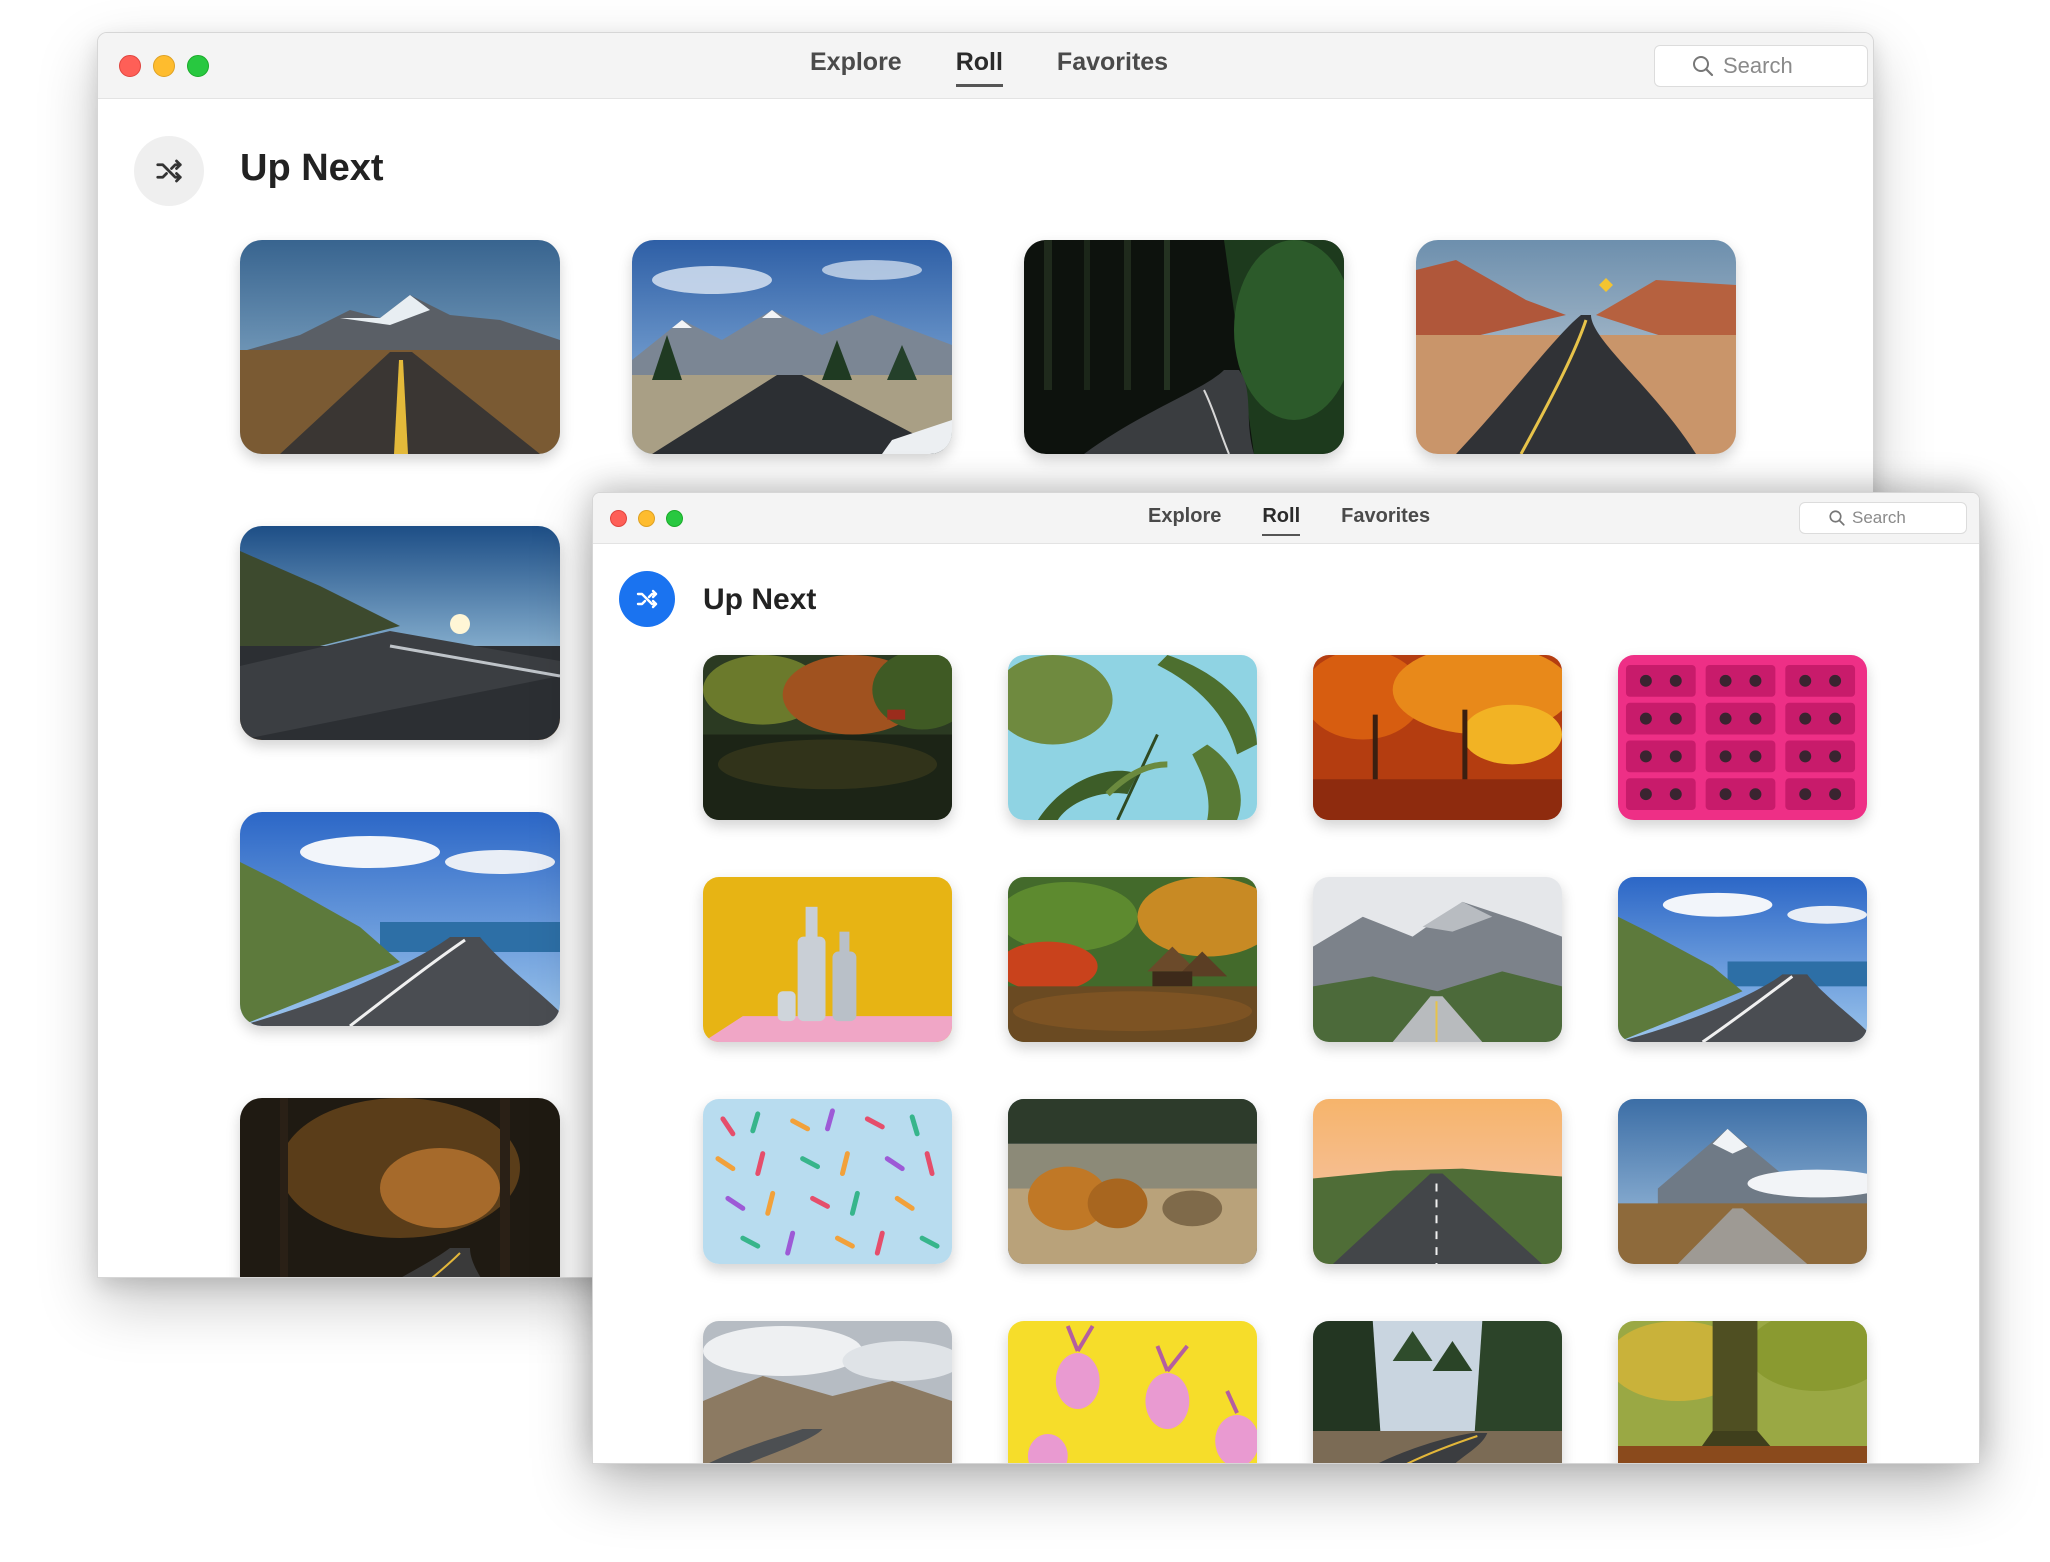  What do you see at coordinates (827, 959) in the screenshot?
I see `photo-white-bottles-yellow` at bounding box center [827, 959].